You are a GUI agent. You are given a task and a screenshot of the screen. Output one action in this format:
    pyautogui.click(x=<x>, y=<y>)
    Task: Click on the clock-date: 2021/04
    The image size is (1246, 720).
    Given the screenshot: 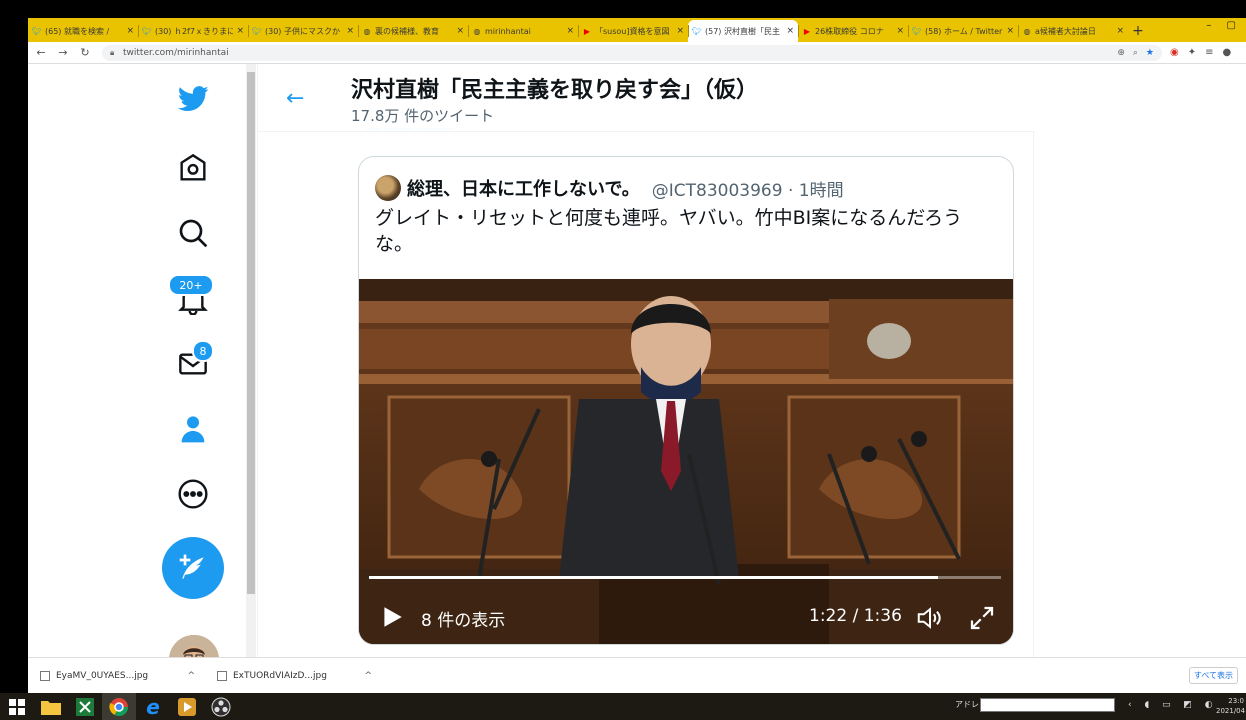 What is the action you would take?
    pyautogui.click(x=1231, y=711)
    